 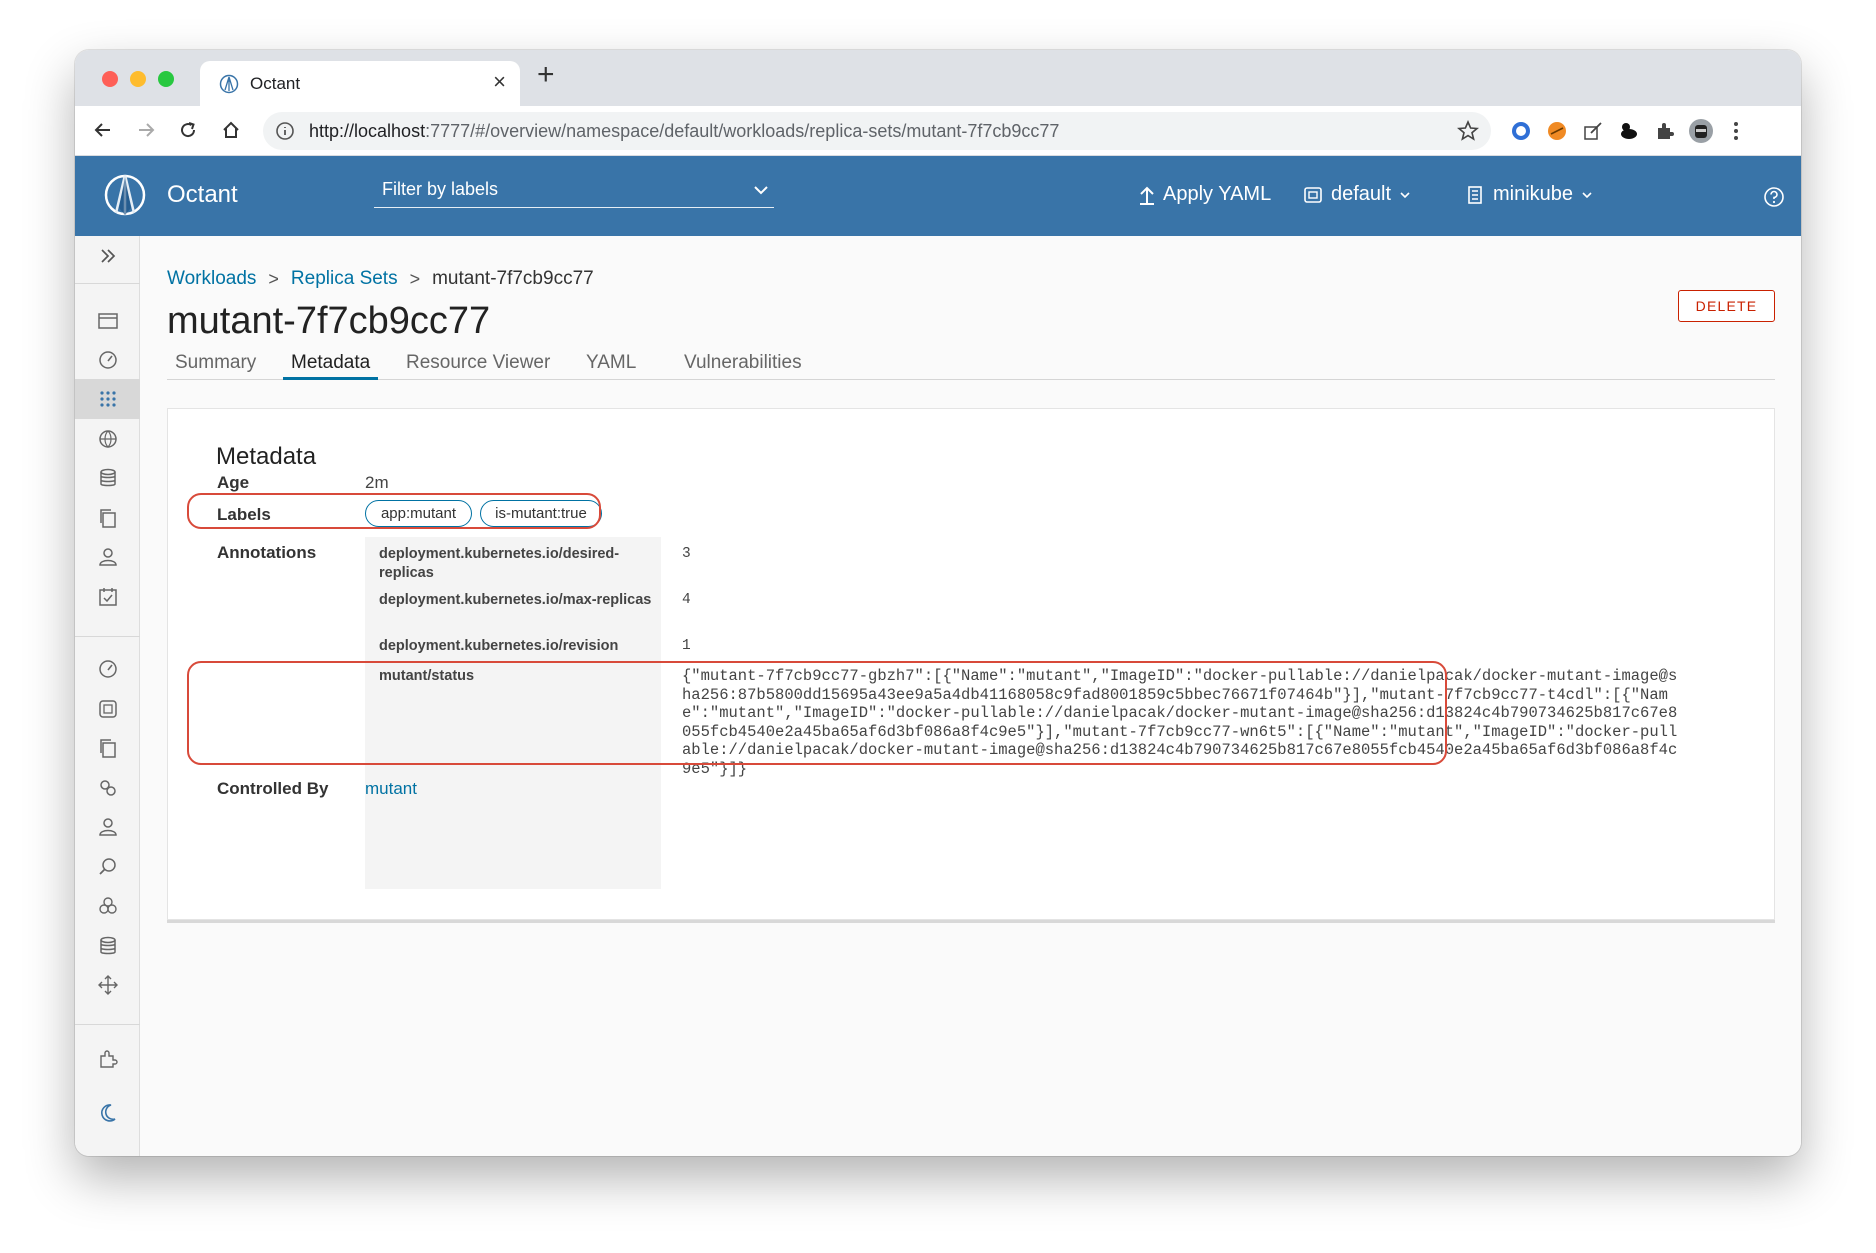 What do you see at coordinates (418, 513) in the screenshot?
I see `label-pill: app:mutant` at bounding box center [418, 513].